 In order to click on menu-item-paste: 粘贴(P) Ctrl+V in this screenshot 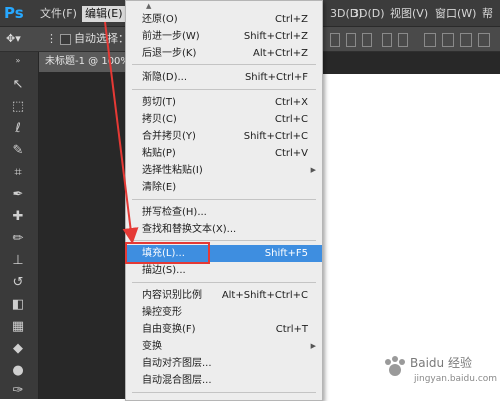, I will do `click(224, 153)`.